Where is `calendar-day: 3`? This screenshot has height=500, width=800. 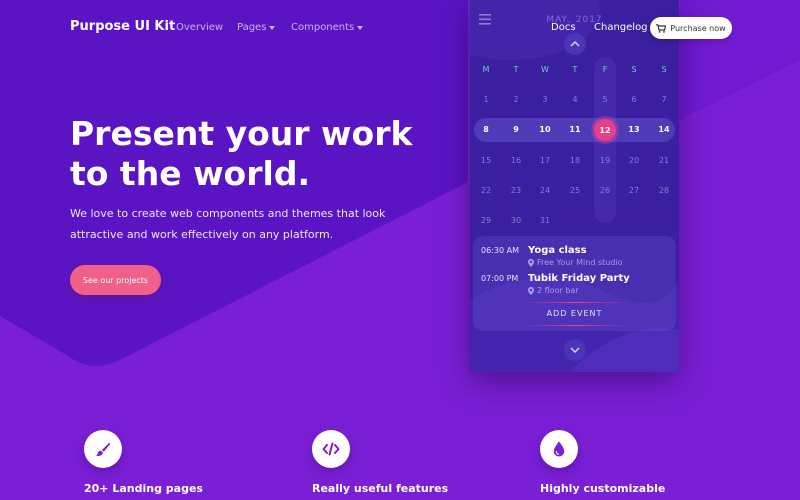 calendar-day: 3 is located at coordinates (545, 99).